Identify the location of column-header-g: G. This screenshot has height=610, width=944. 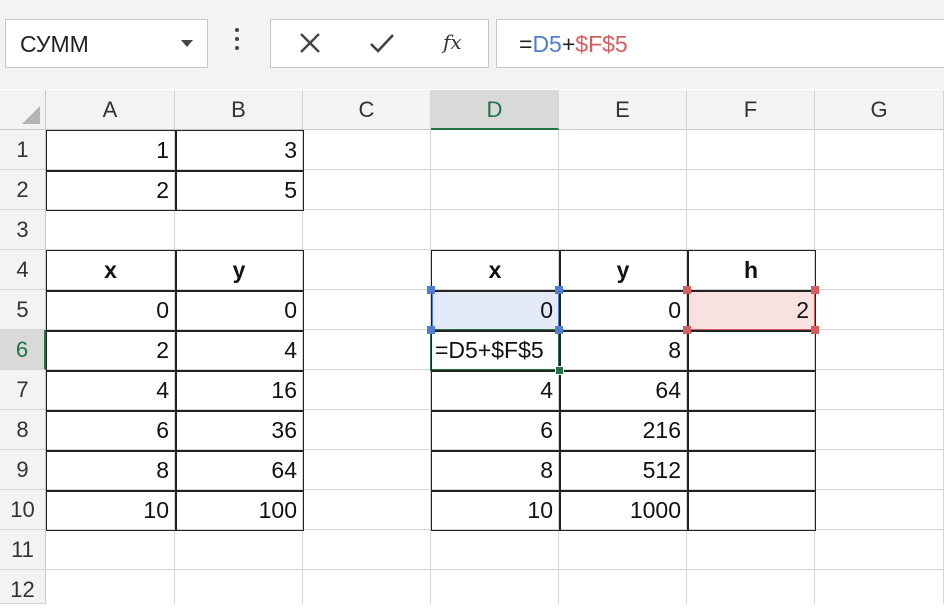
(879, 110).